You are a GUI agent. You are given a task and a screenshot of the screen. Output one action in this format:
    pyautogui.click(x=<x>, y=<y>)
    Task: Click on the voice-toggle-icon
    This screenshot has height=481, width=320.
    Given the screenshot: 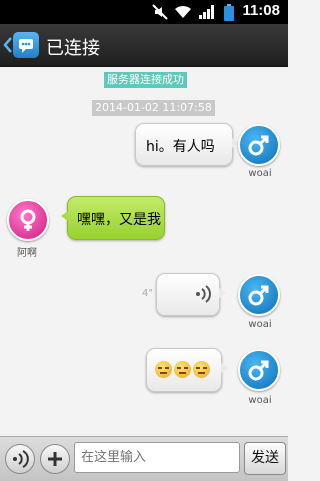 What is the action you would take?
    pyautogui.click(x=21, y=459)
    